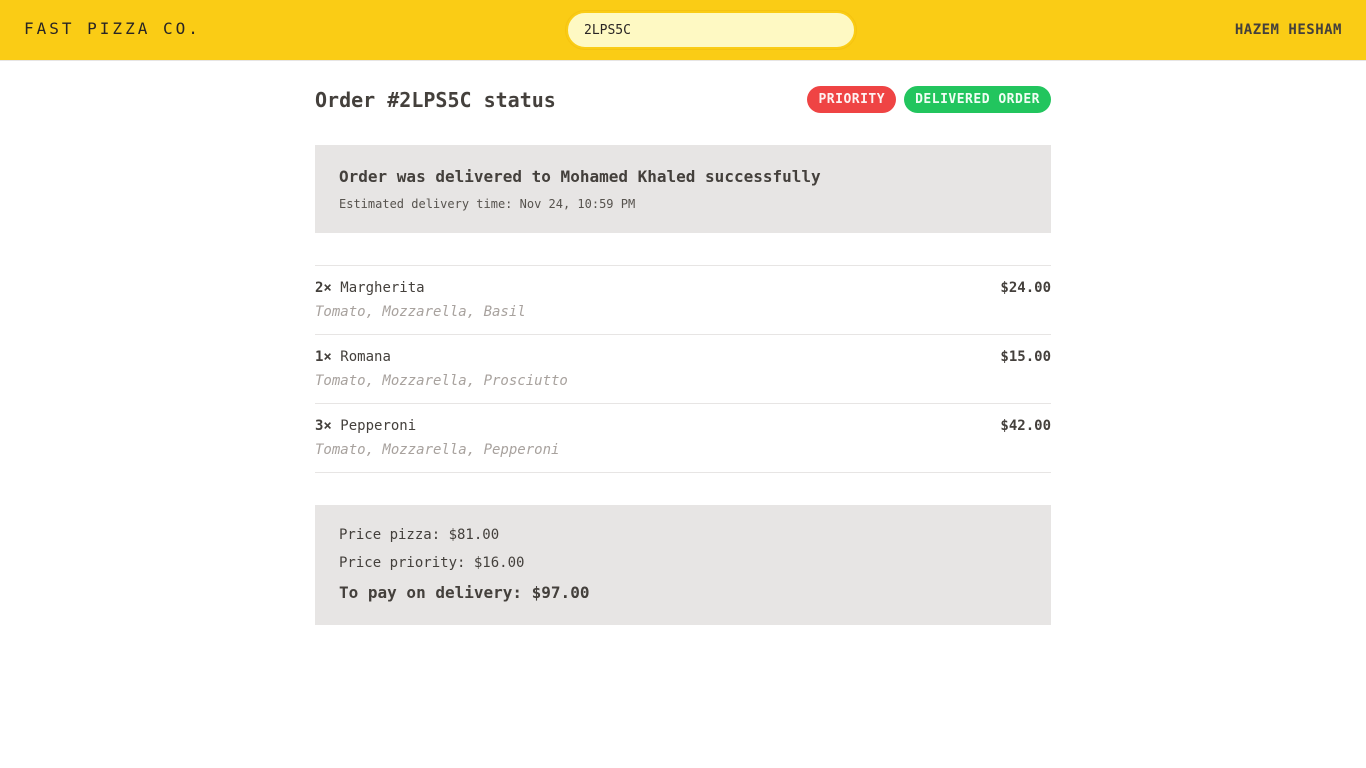  What do you see at coordinates (1288, 30) in the screenshot?
I see `username-label: HAZEM HESHAM` at bounding box center [1288, 30].